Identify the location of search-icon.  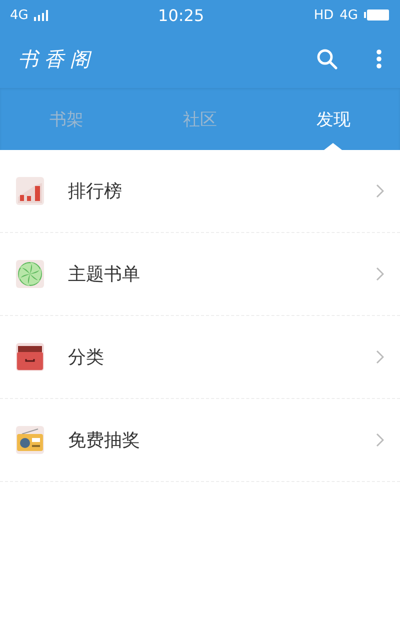
(327, 59).